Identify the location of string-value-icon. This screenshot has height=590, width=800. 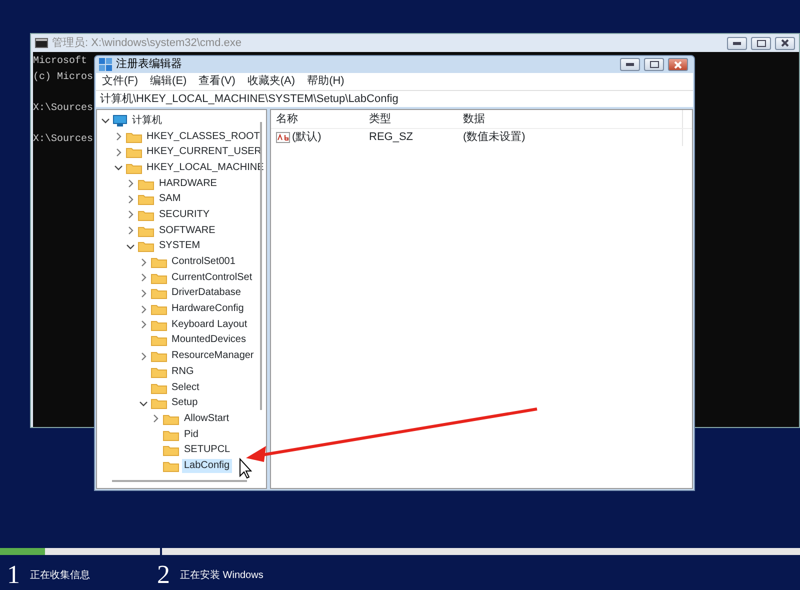
(283, 137).